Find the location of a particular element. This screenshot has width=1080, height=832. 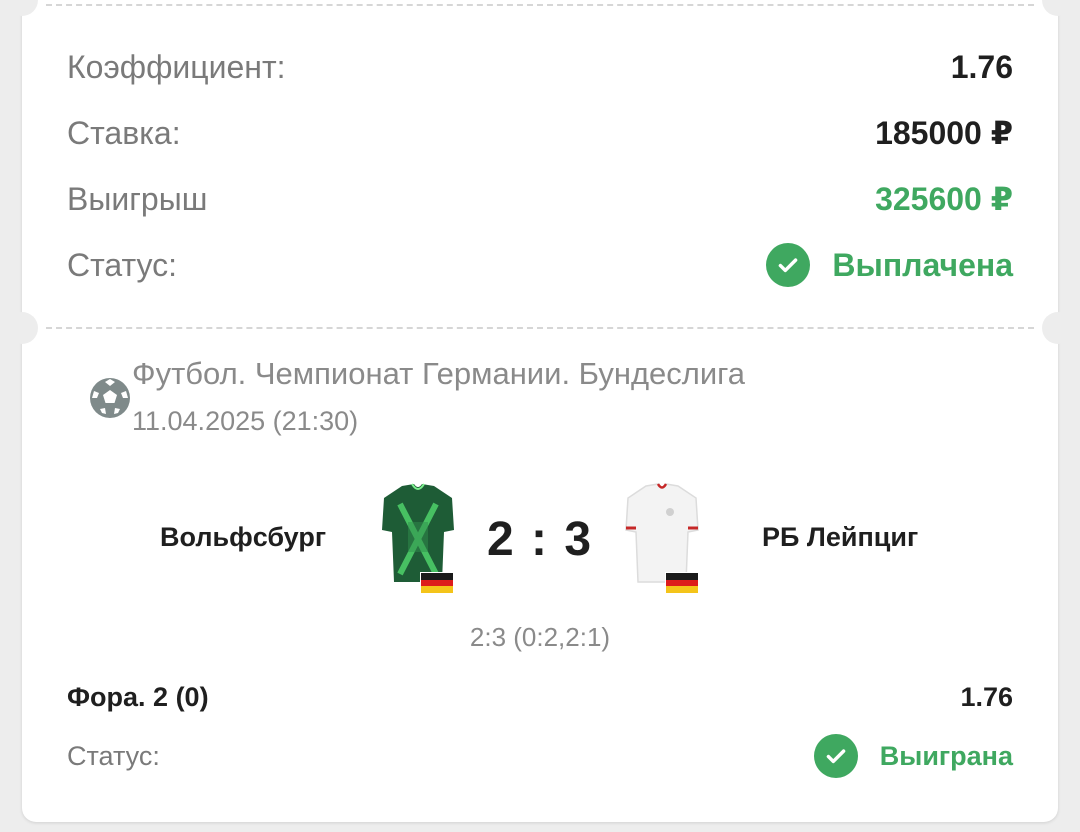

away-team-name: РБ Лейпциг is located at coordinates (840, 537).